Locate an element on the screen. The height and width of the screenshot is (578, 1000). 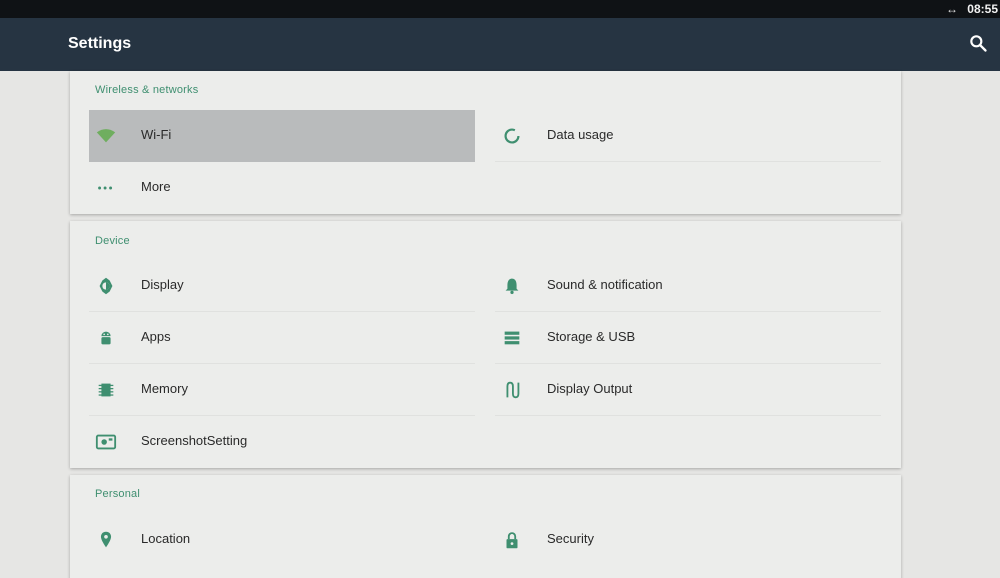
settings-item-label: Security is located at coordinates (570, 538).